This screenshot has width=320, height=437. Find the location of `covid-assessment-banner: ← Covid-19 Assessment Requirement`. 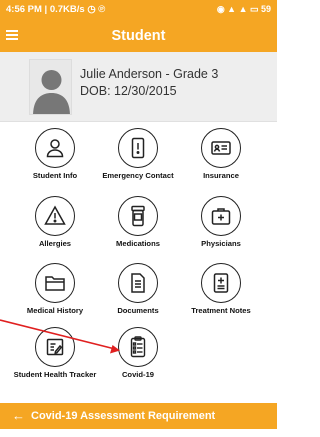

covid-assessment-banner: ← Covid-19 Assessment Requirement is located at coordinates (138, 416).